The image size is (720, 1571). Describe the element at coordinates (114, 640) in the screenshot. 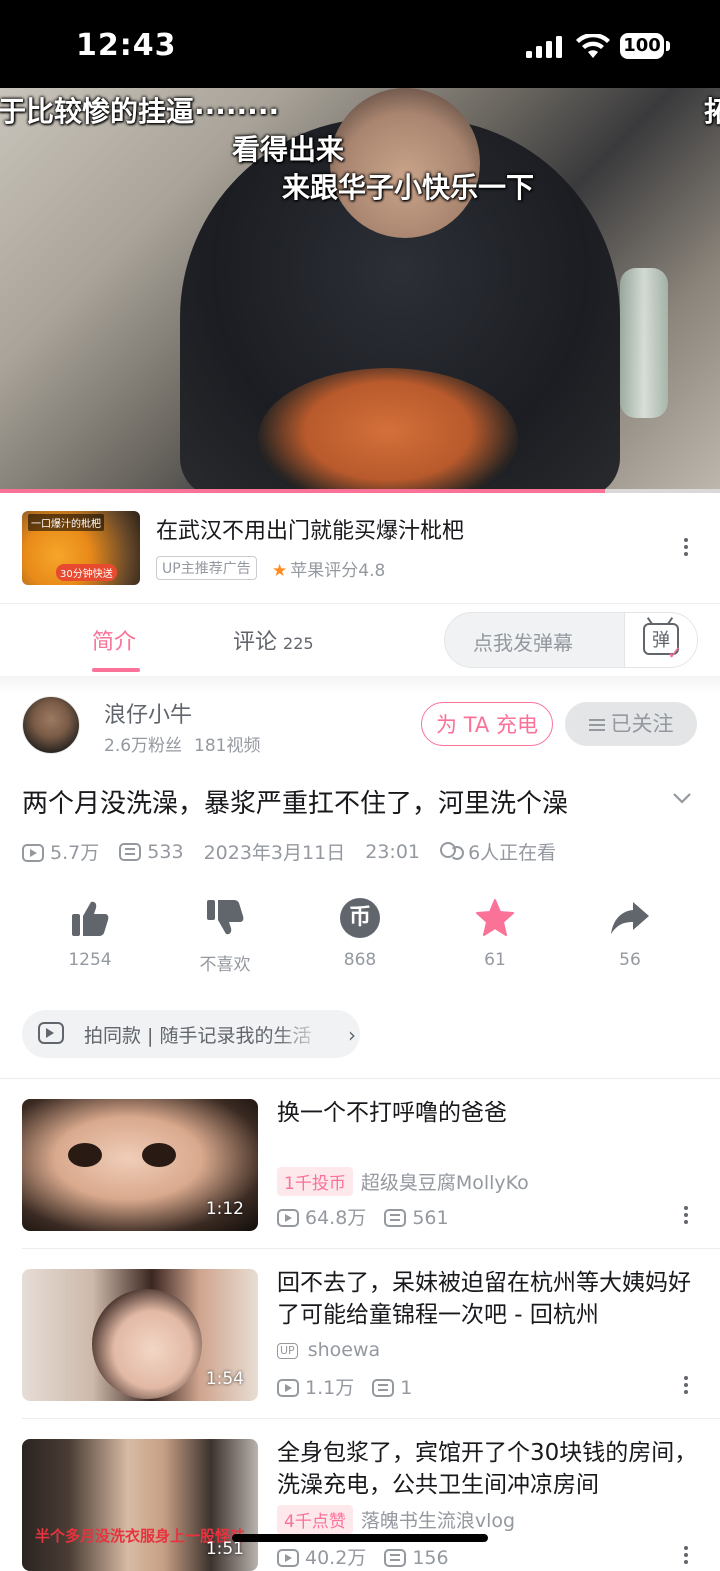

I see `tab-intro: 简介` at that location.